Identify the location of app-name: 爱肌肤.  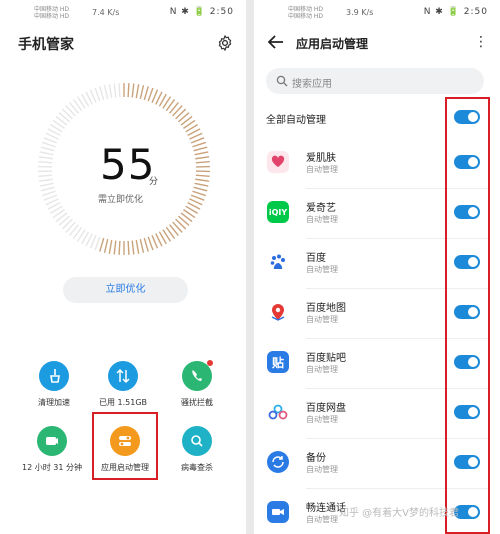
(321, 158).